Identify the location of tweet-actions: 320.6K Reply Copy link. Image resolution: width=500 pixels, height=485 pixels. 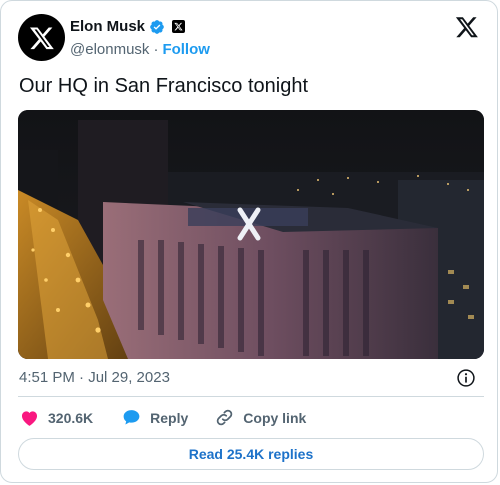
(162, 417).